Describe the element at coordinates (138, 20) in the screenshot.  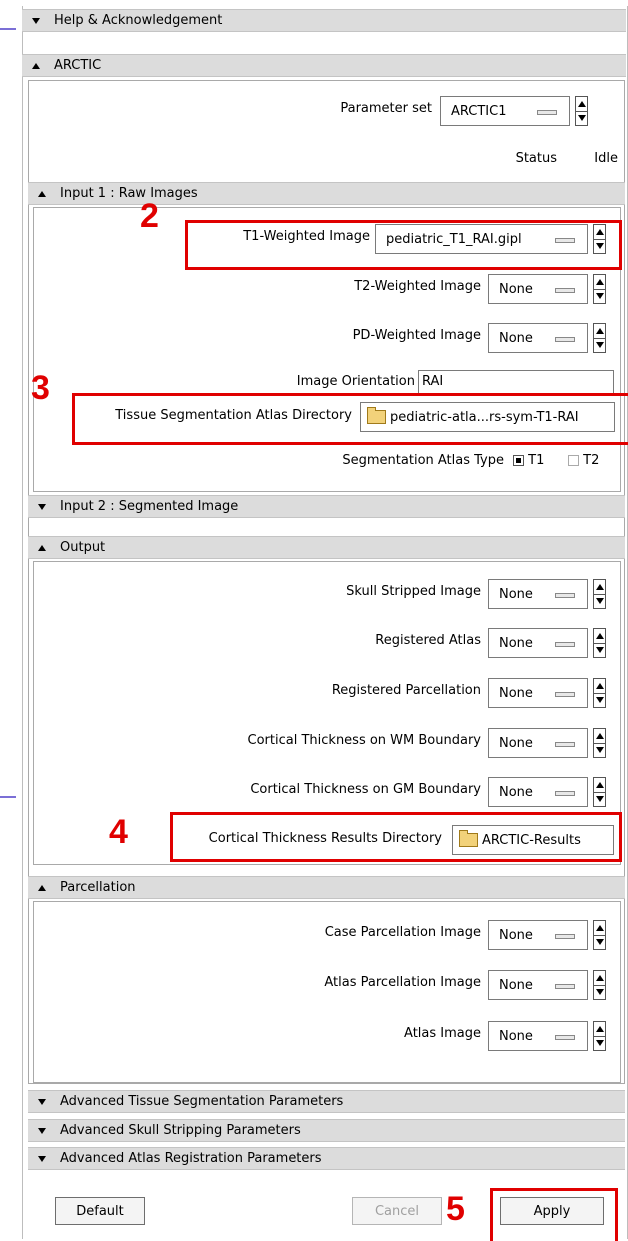
I see `section-help-title: Help & Acknowledgement` at that location.